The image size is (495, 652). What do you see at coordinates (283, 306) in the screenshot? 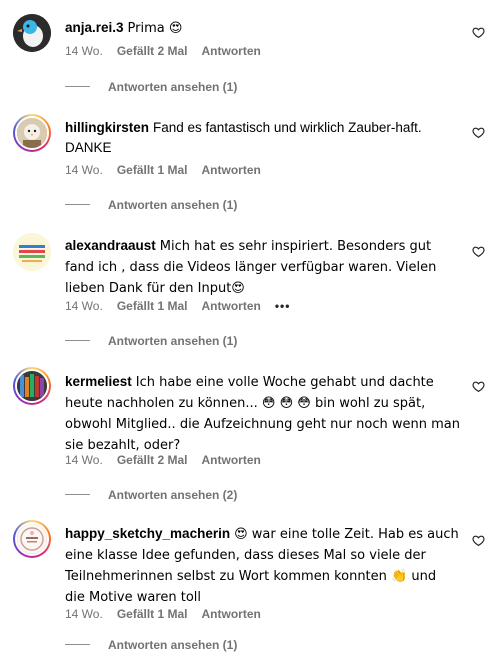
I see `more-options-icon: •••` at bounding box center [283, 306].